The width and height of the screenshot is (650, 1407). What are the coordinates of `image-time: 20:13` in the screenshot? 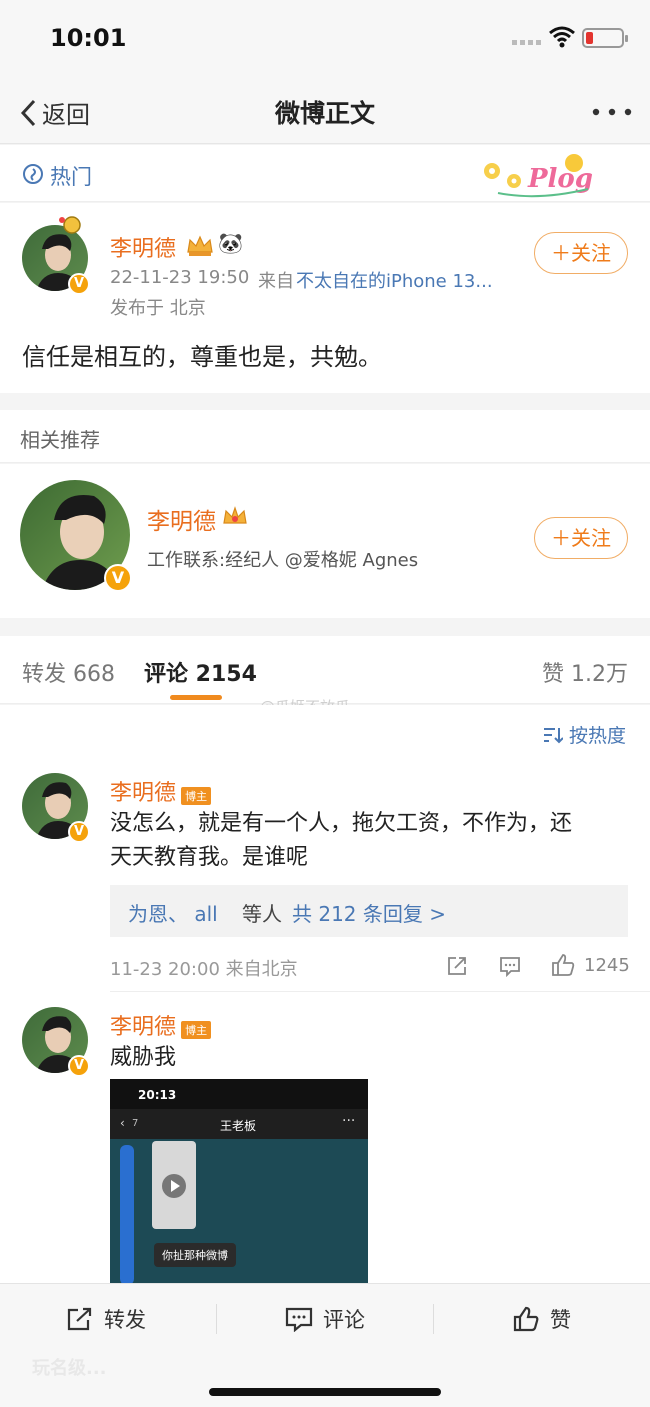 It's located at (157, 1095).